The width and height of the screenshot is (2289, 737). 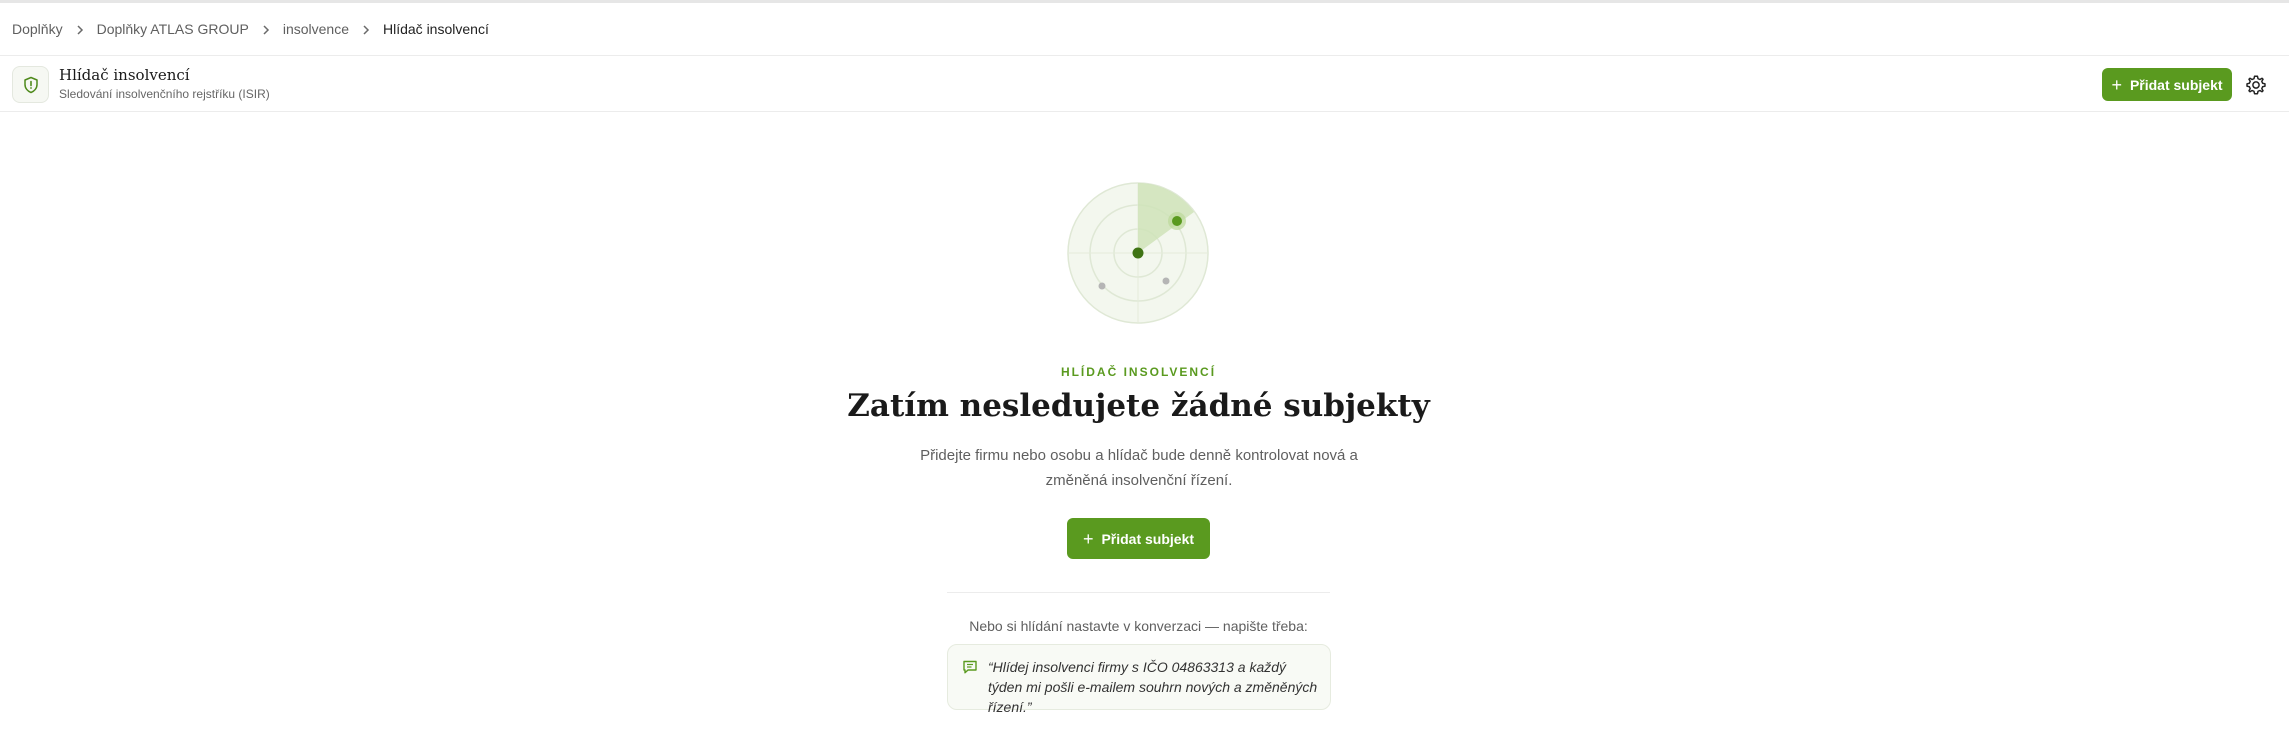 I want to click on window-top-border, so click(x=1144, y=1).